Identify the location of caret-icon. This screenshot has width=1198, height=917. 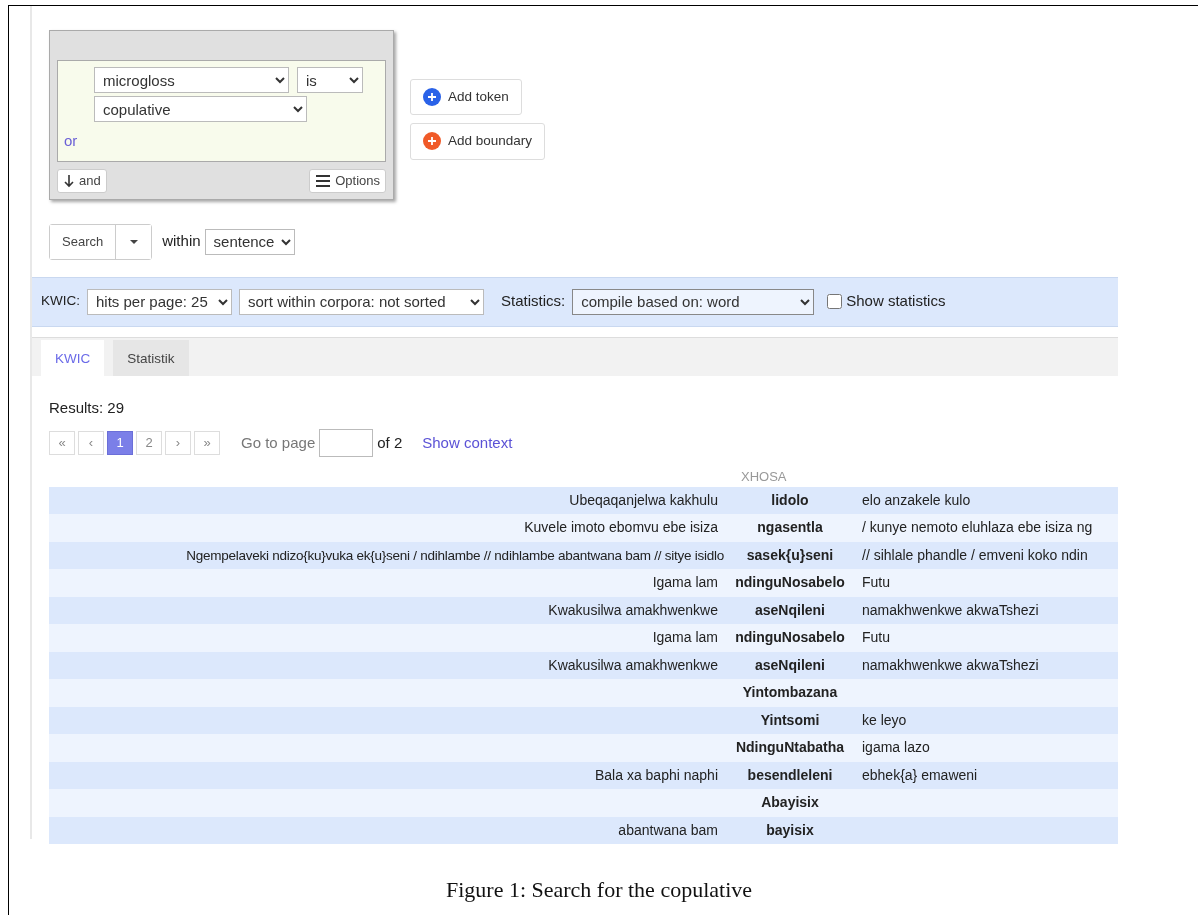
(133, 242).